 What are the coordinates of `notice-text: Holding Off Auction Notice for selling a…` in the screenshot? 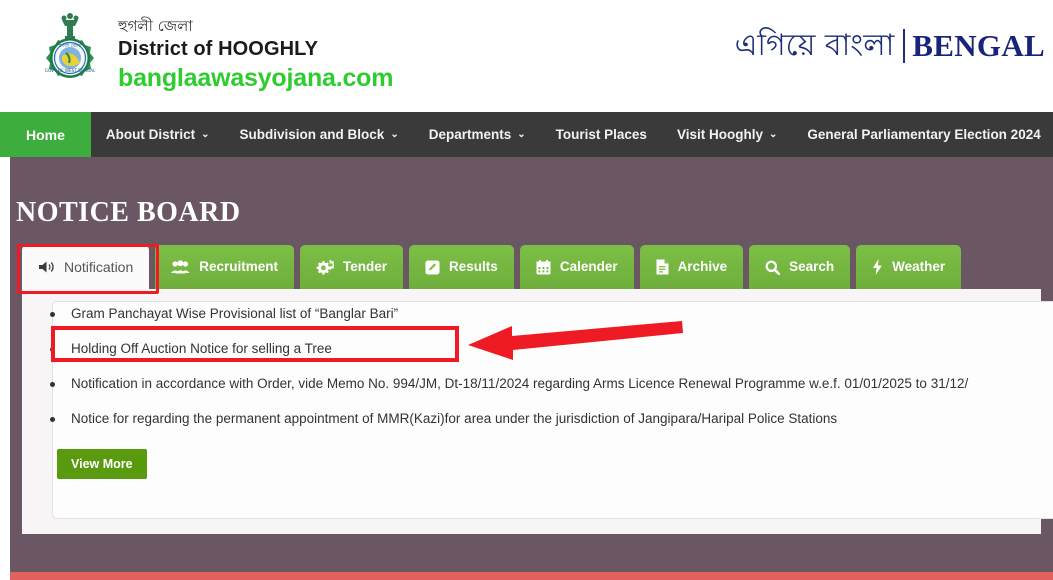 It's located at (201, 348).